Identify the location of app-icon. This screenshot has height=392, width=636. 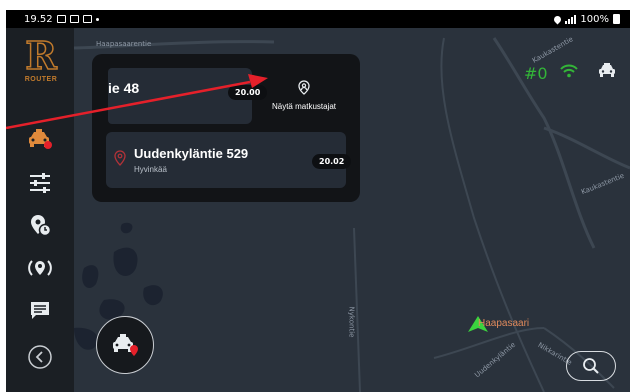
(87, 19).